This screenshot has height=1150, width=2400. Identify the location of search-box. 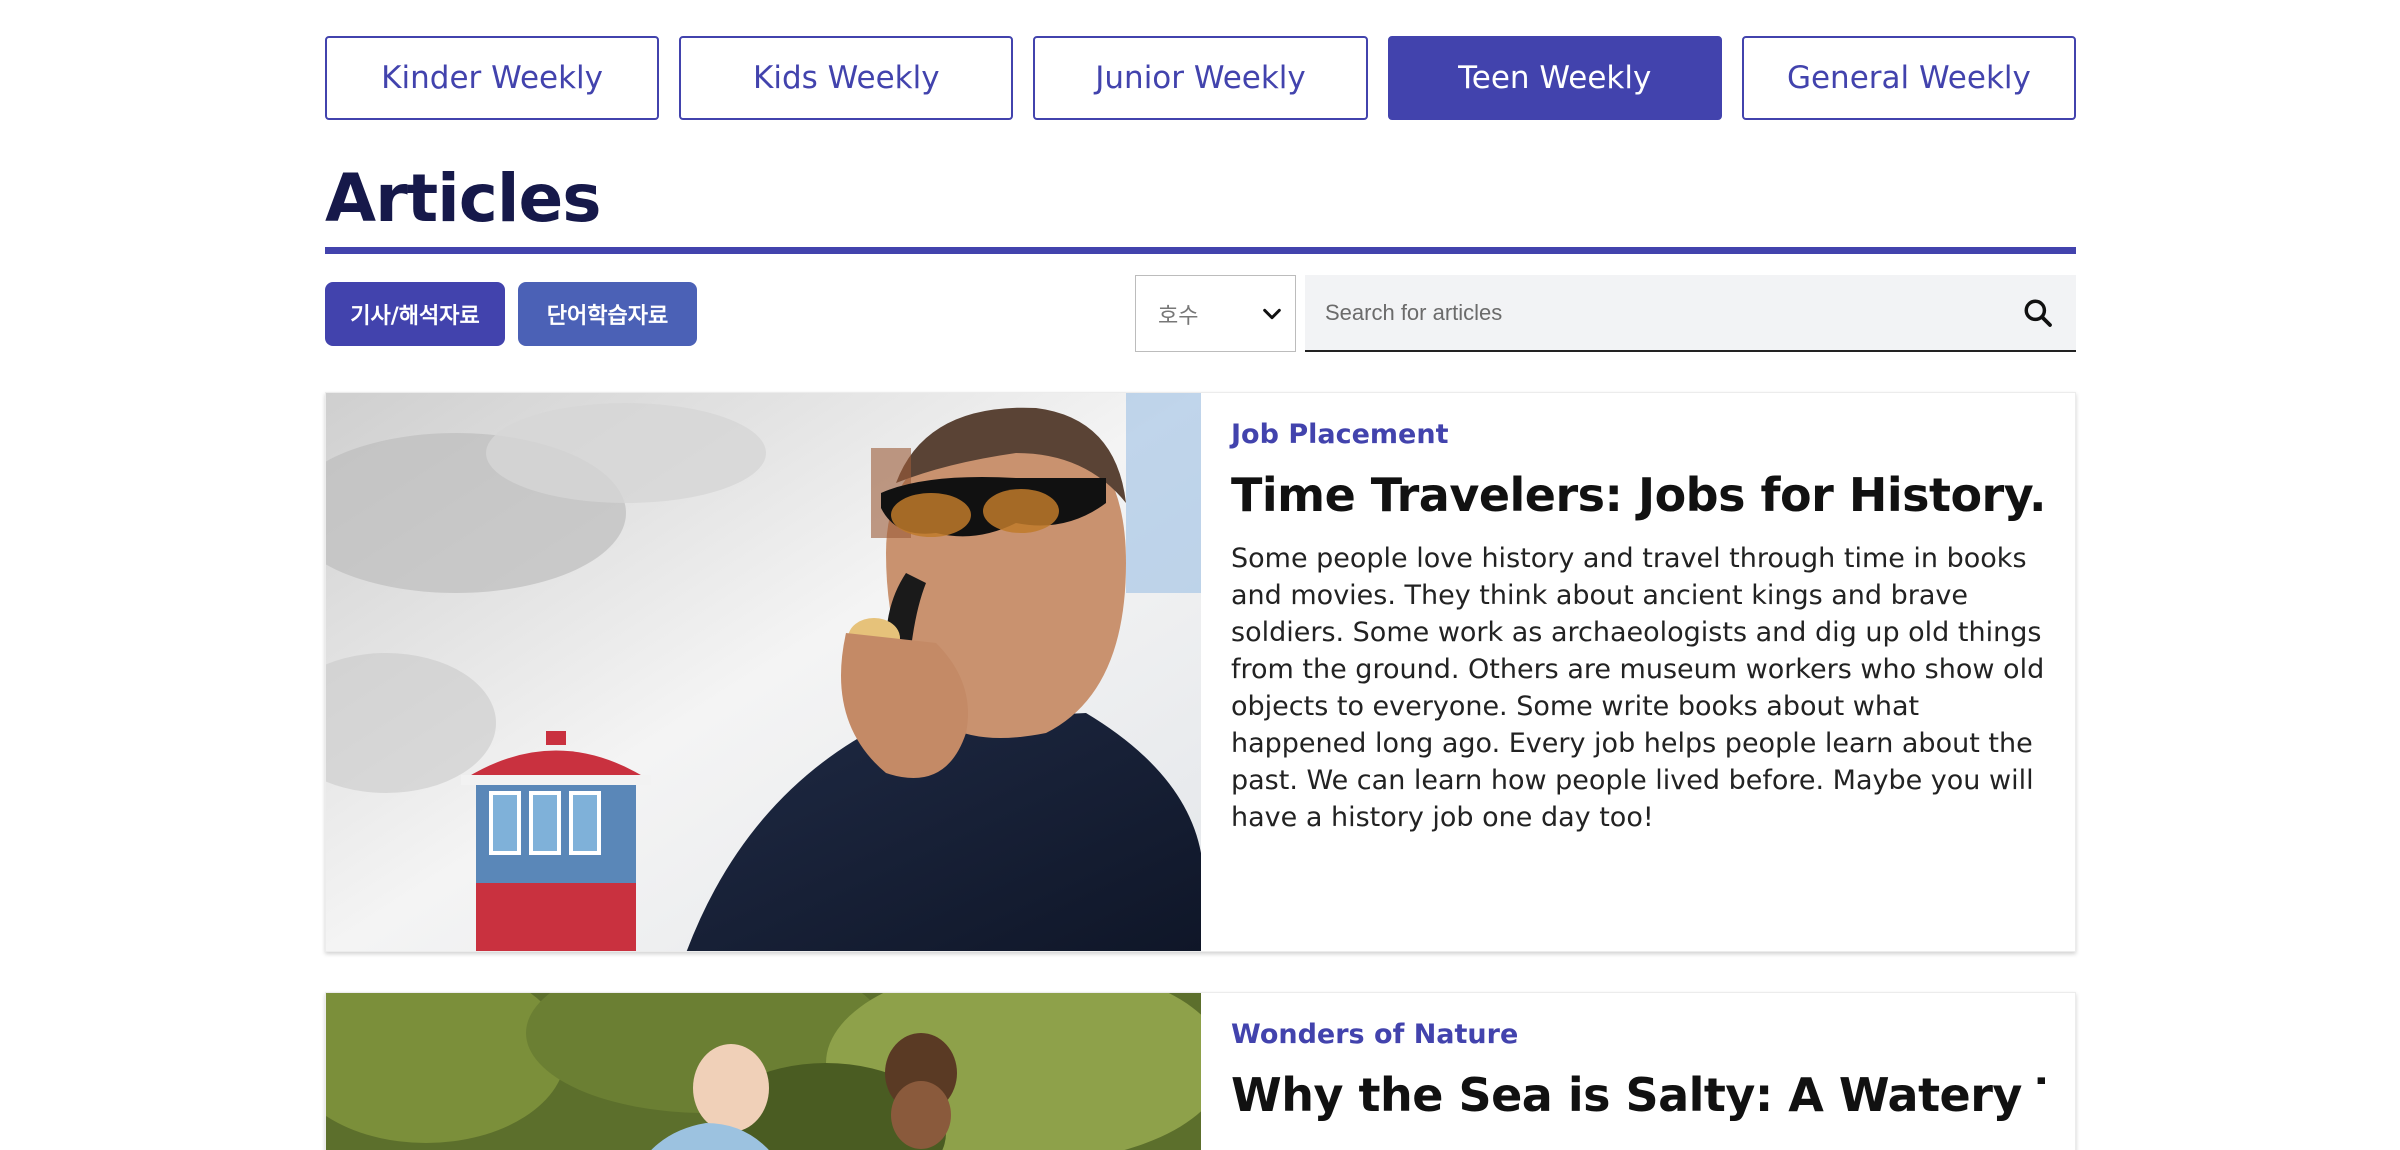
(1690, 313).